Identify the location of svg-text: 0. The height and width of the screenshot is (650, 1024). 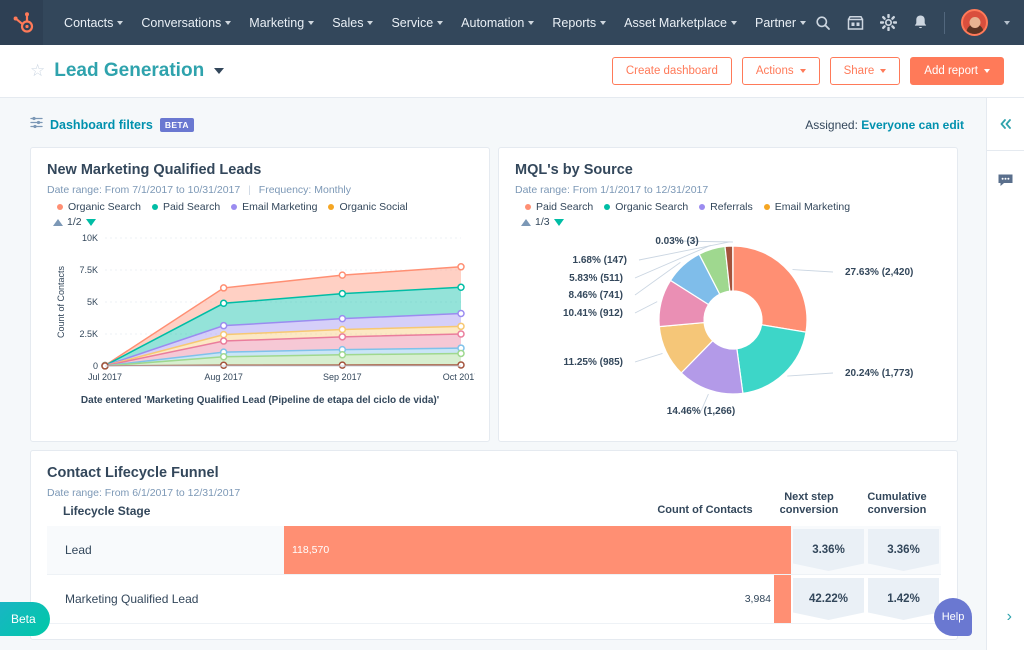
(95, 366).